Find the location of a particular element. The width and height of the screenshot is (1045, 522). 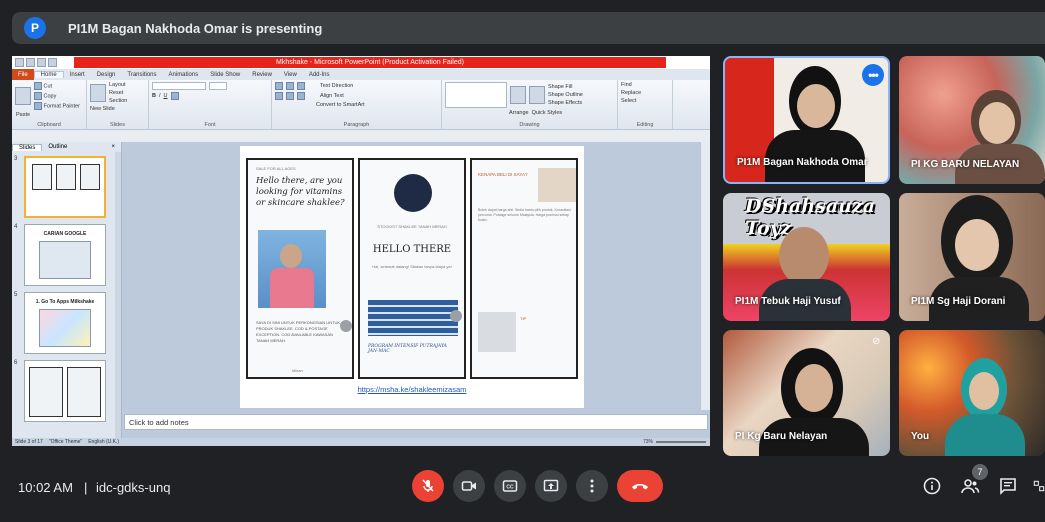

slide-thumbnail: 3 is located at coordinates (60, 187).